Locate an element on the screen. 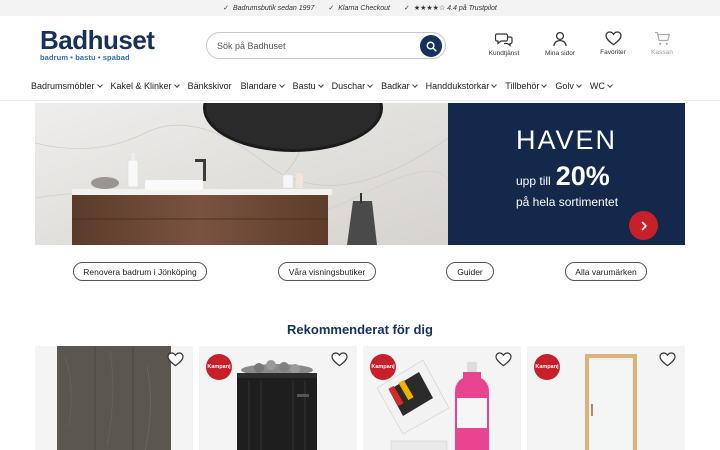 Image resolution: width=720 pixels, height=450 pixels. chevron-right-icon is located at coordinates (644, 225).